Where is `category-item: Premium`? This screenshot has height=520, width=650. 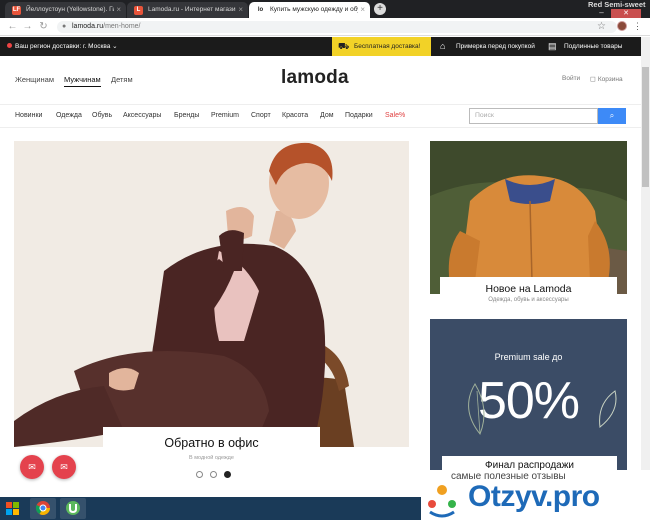 category-item: Premium is located at coordinates (225, 115).